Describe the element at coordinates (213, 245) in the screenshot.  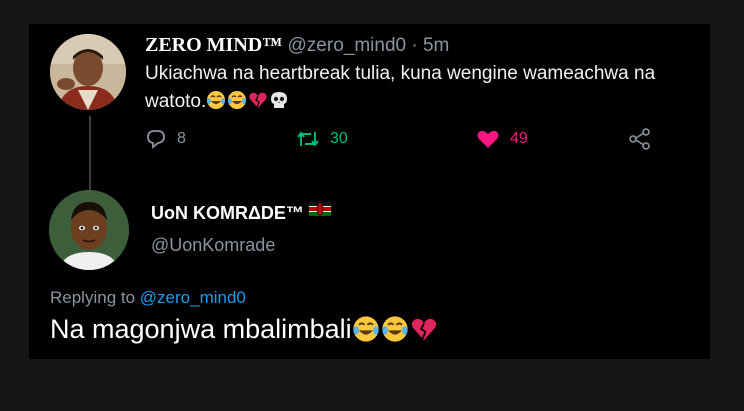
I see `reply-author-handle: @UonKomrade` at that location.